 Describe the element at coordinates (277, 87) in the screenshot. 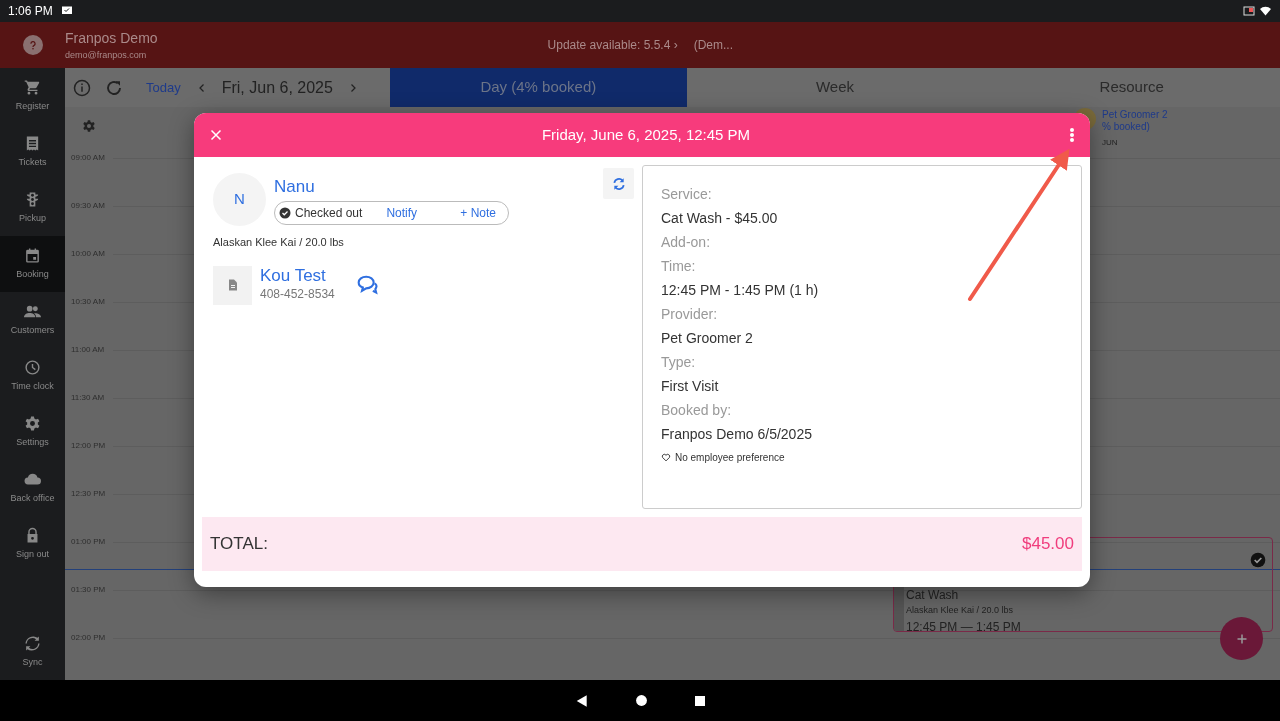

I see `current-date: Fri, Jun 6, 2025` at that location.